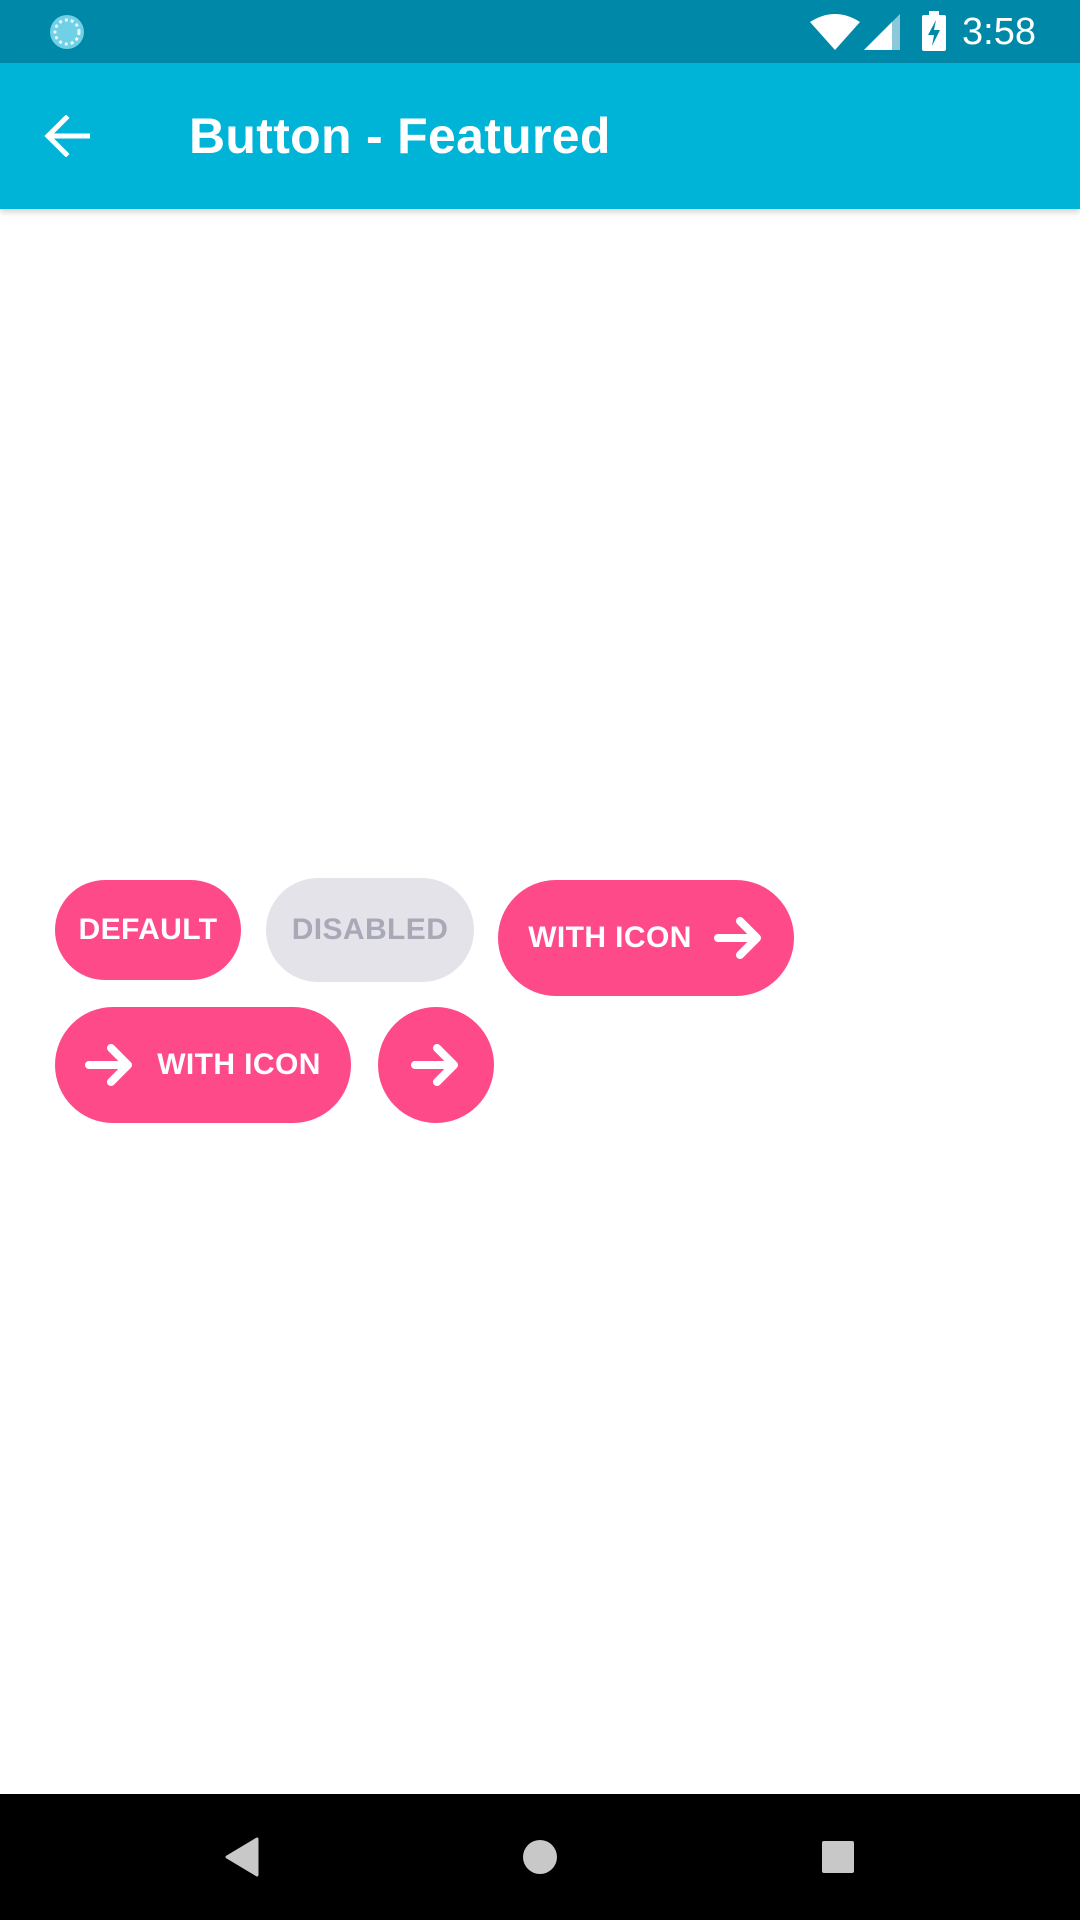 The width and height of the screenshot is (1080, 1920). What do you see at coordinates (239, 1064) in the screenshot?
I see `with-icon-left-button-label: WITH ICON` at bounding box center [239, 1064].